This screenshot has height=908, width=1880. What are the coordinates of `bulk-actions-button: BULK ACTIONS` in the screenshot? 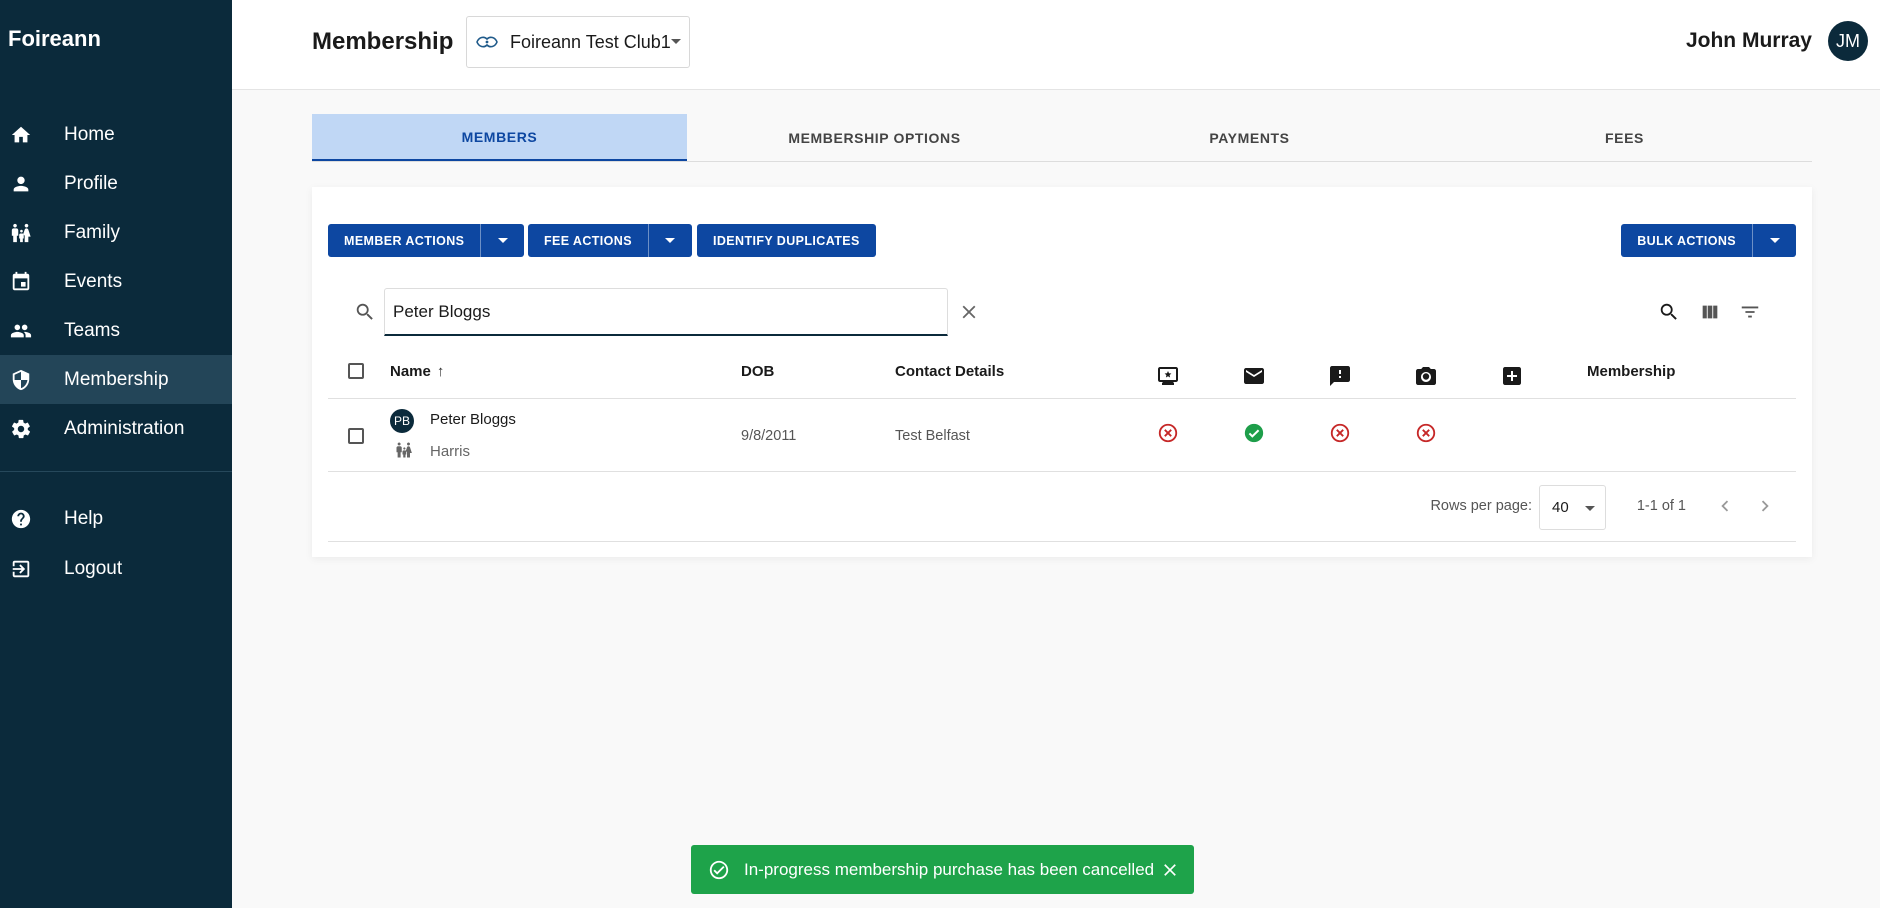 It's located at (1686, 240).